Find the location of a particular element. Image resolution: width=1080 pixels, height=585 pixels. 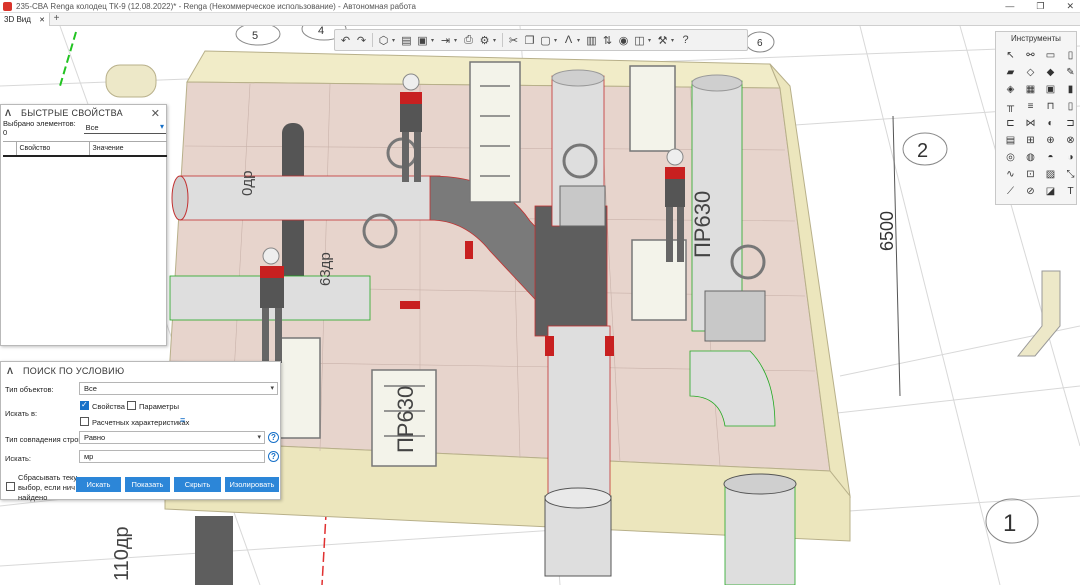

object-type-value: Все is located at coordinates (90, 388).